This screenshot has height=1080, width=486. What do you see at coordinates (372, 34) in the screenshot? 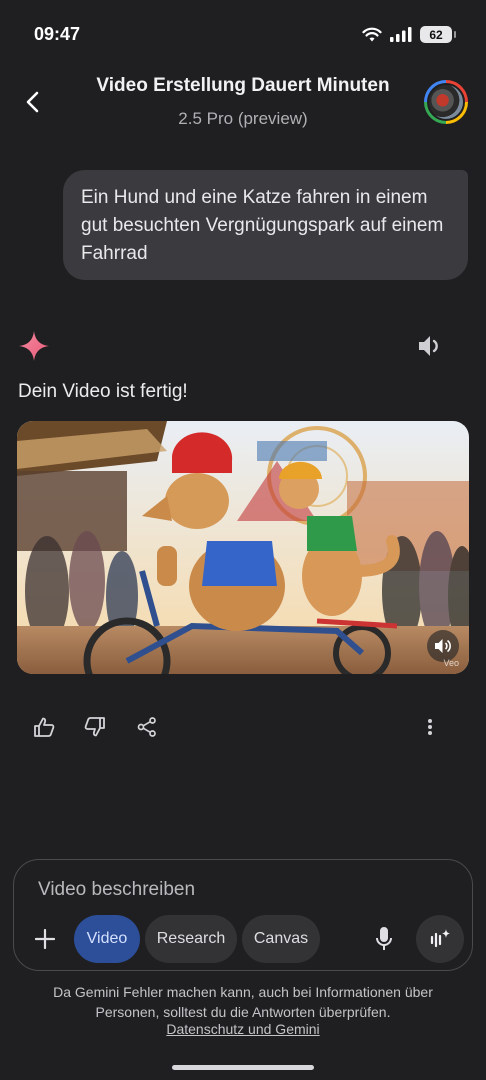
I see `wifi-icon` at bounding box center [372, 34].